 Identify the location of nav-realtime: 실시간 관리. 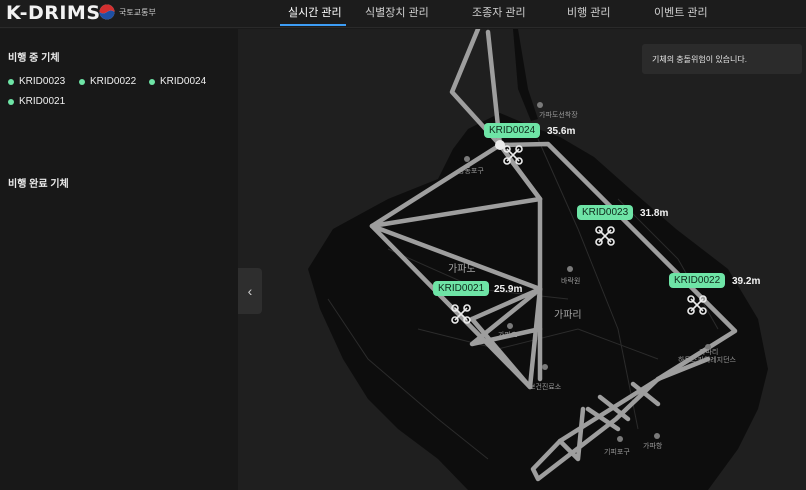
(315, 12).